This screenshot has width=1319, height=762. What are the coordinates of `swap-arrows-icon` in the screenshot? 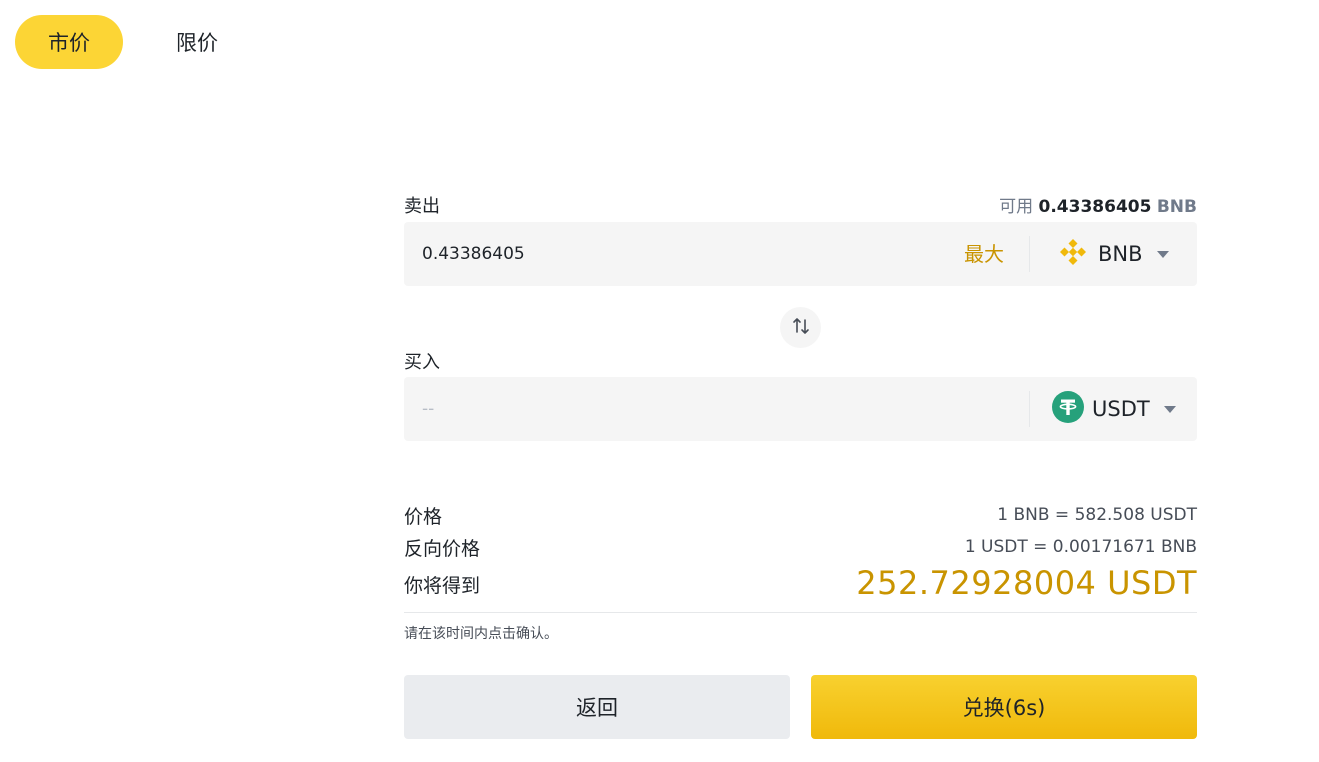 It's located at (801, 328).